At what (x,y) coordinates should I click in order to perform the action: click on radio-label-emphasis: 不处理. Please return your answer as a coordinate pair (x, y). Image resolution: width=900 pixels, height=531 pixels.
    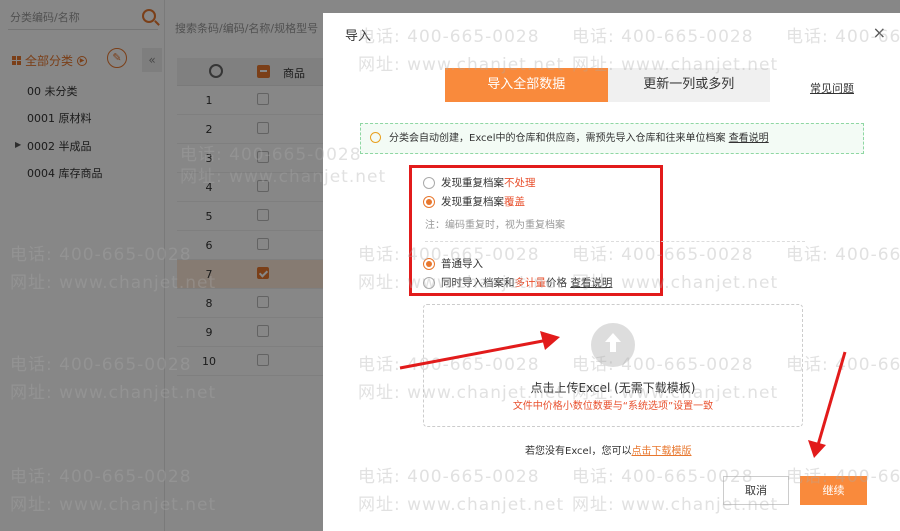
    Looking at the image, I should click on (520, 183).